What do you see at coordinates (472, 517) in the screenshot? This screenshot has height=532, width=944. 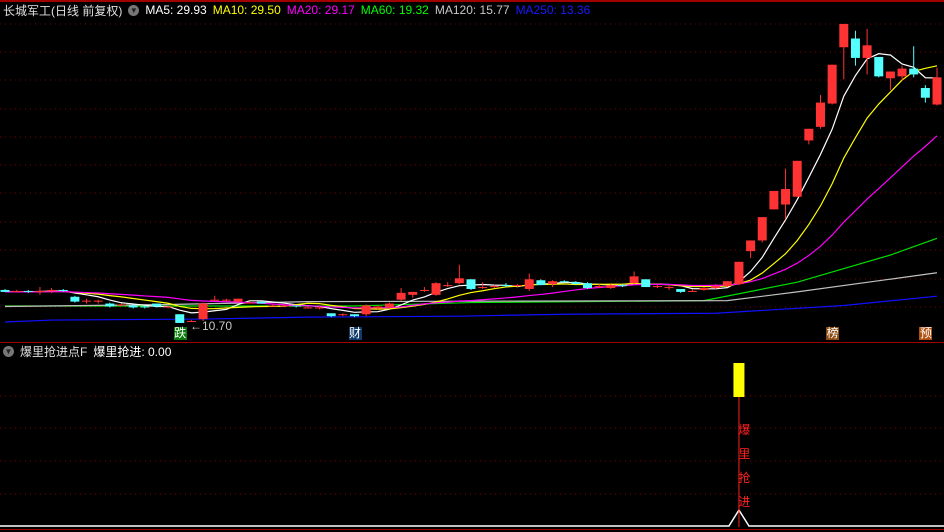 I see `indicator-line` at bounding box center [472, 517].